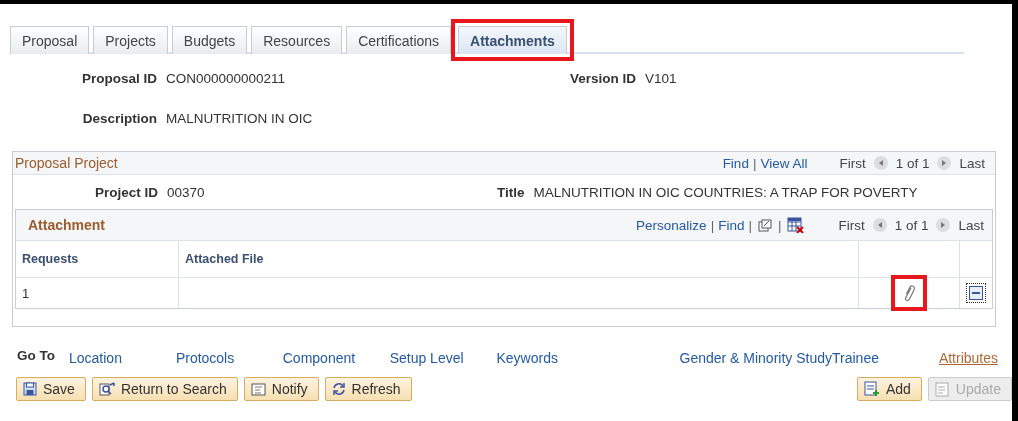 The height and width of the screenshot is (421, 1018). What do you see at coordinates (66, 163) in the screenshot?
I see `panel-title: Proposal Project` at bounding box center [66, 163].